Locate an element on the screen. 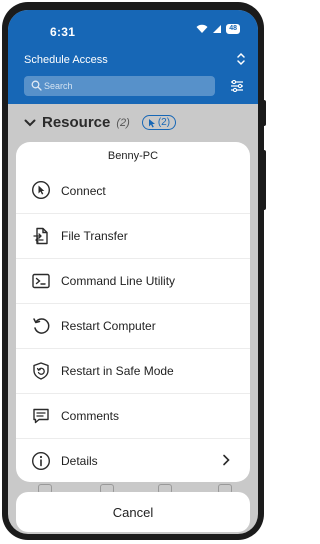 This screenshot has width=320, height=544. selected-count-badge: (2) is located at coordinates (159, 122).